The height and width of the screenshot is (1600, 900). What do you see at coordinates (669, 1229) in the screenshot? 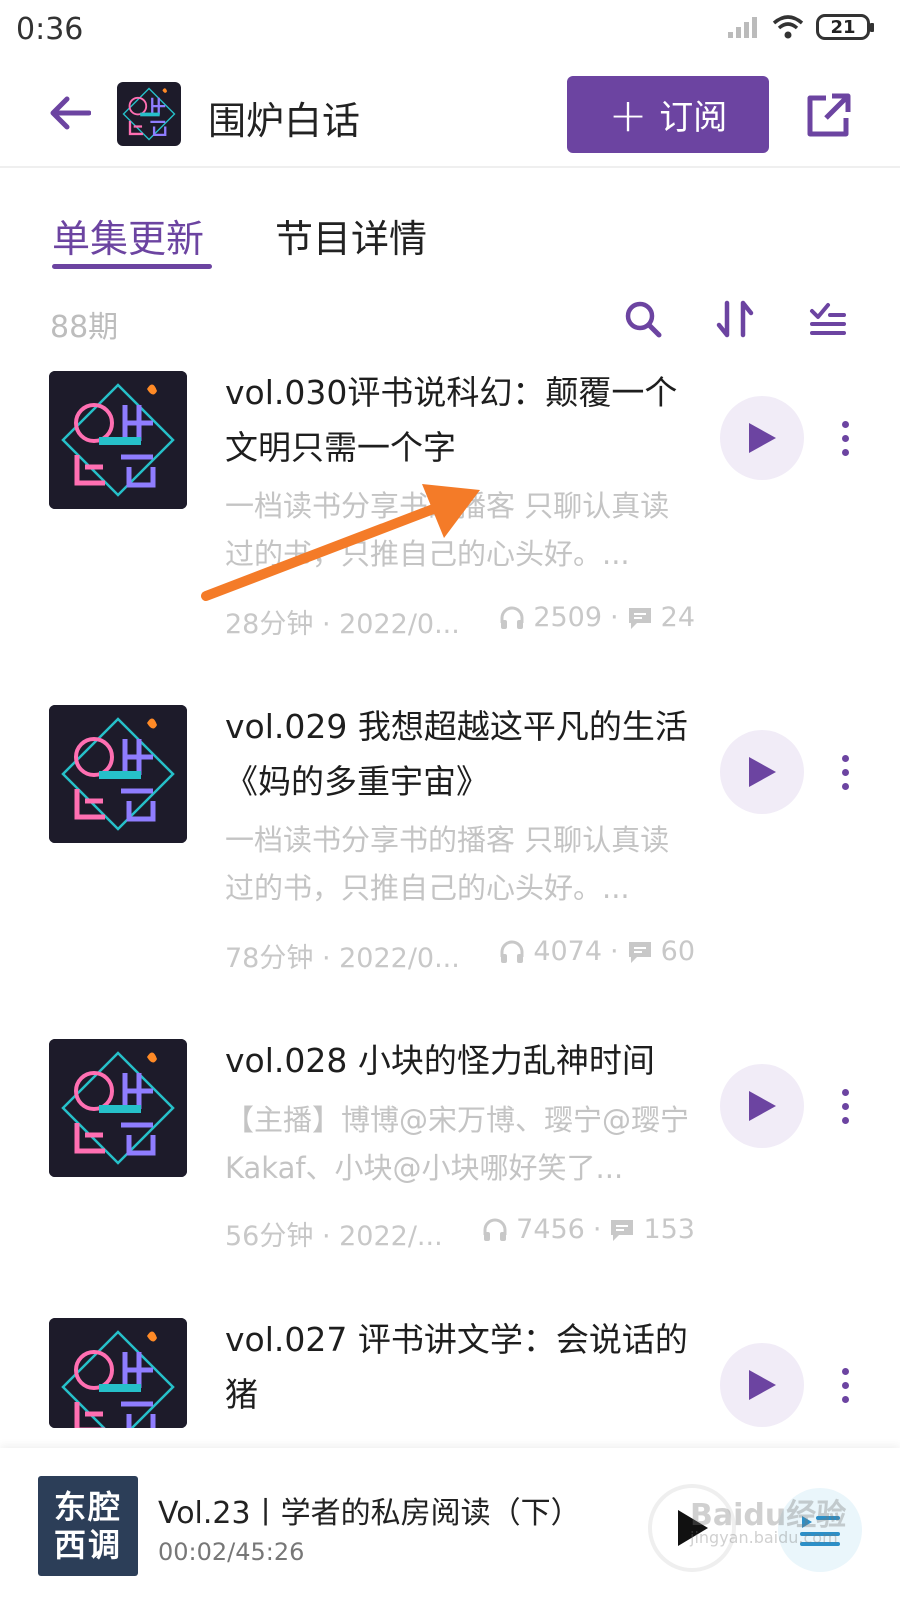
I see `comment-count: 153` at bounding box center [669, 1229].